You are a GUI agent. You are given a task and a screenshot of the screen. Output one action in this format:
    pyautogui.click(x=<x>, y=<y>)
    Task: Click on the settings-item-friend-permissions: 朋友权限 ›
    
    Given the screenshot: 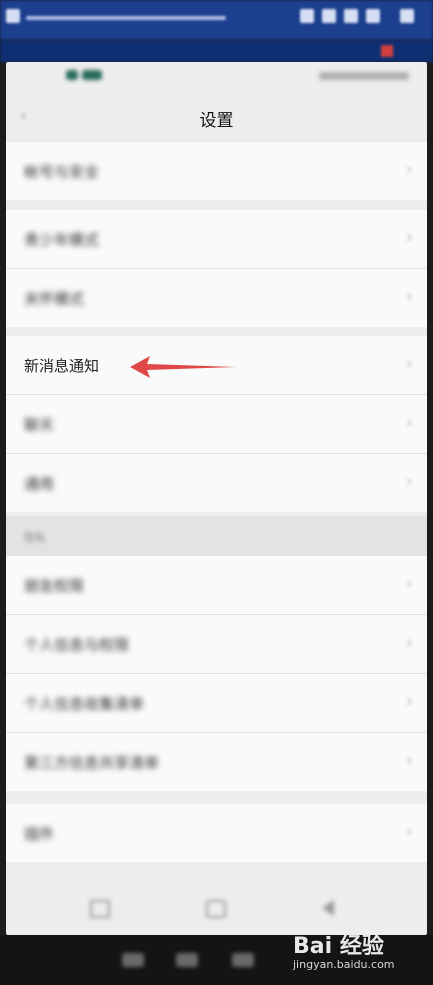 What is the action you would take?
    pyautogui.click(x=216, y=585)
    